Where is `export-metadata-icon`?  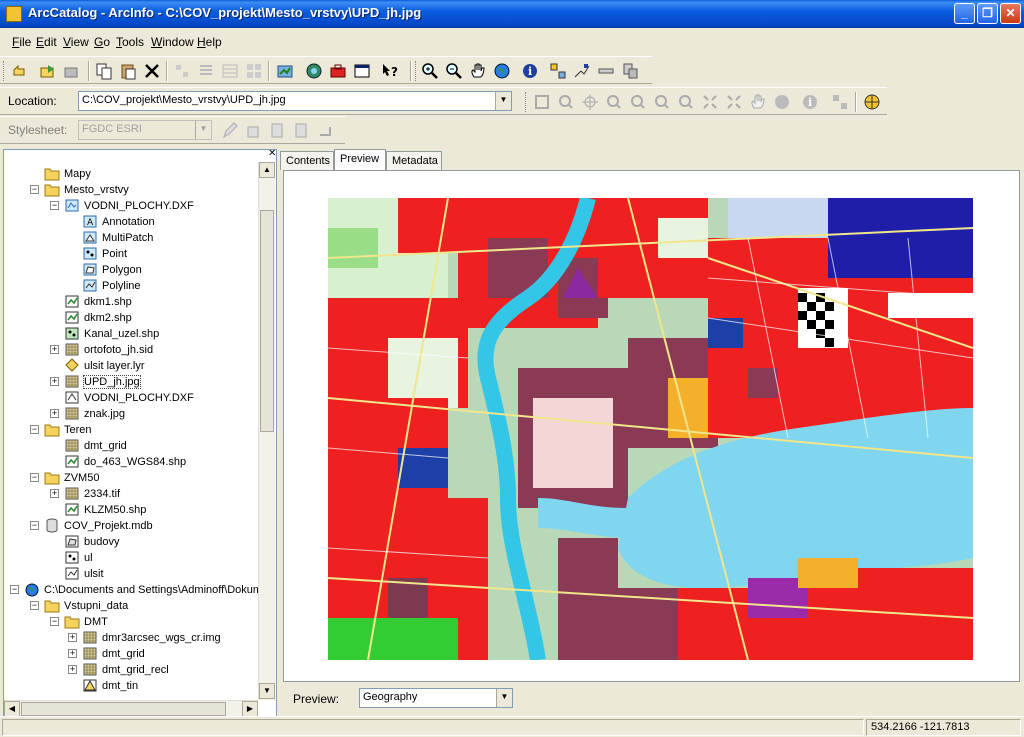 export-metadata-icon is located at coordinates (302, 131).